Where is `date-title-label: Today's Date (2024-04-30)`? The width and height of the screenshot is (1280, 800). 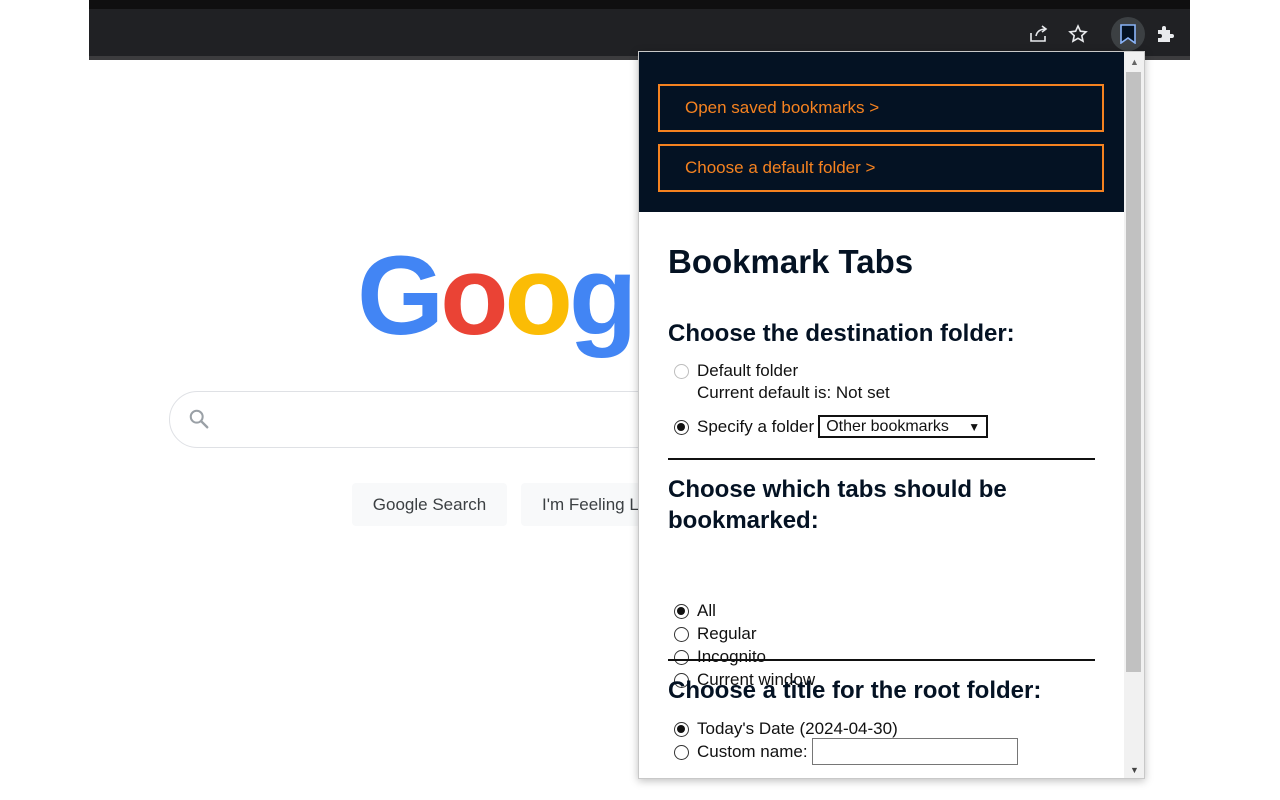 date-title-label: Today's Date (2024-04-30) is located at coordinates (797, 728).